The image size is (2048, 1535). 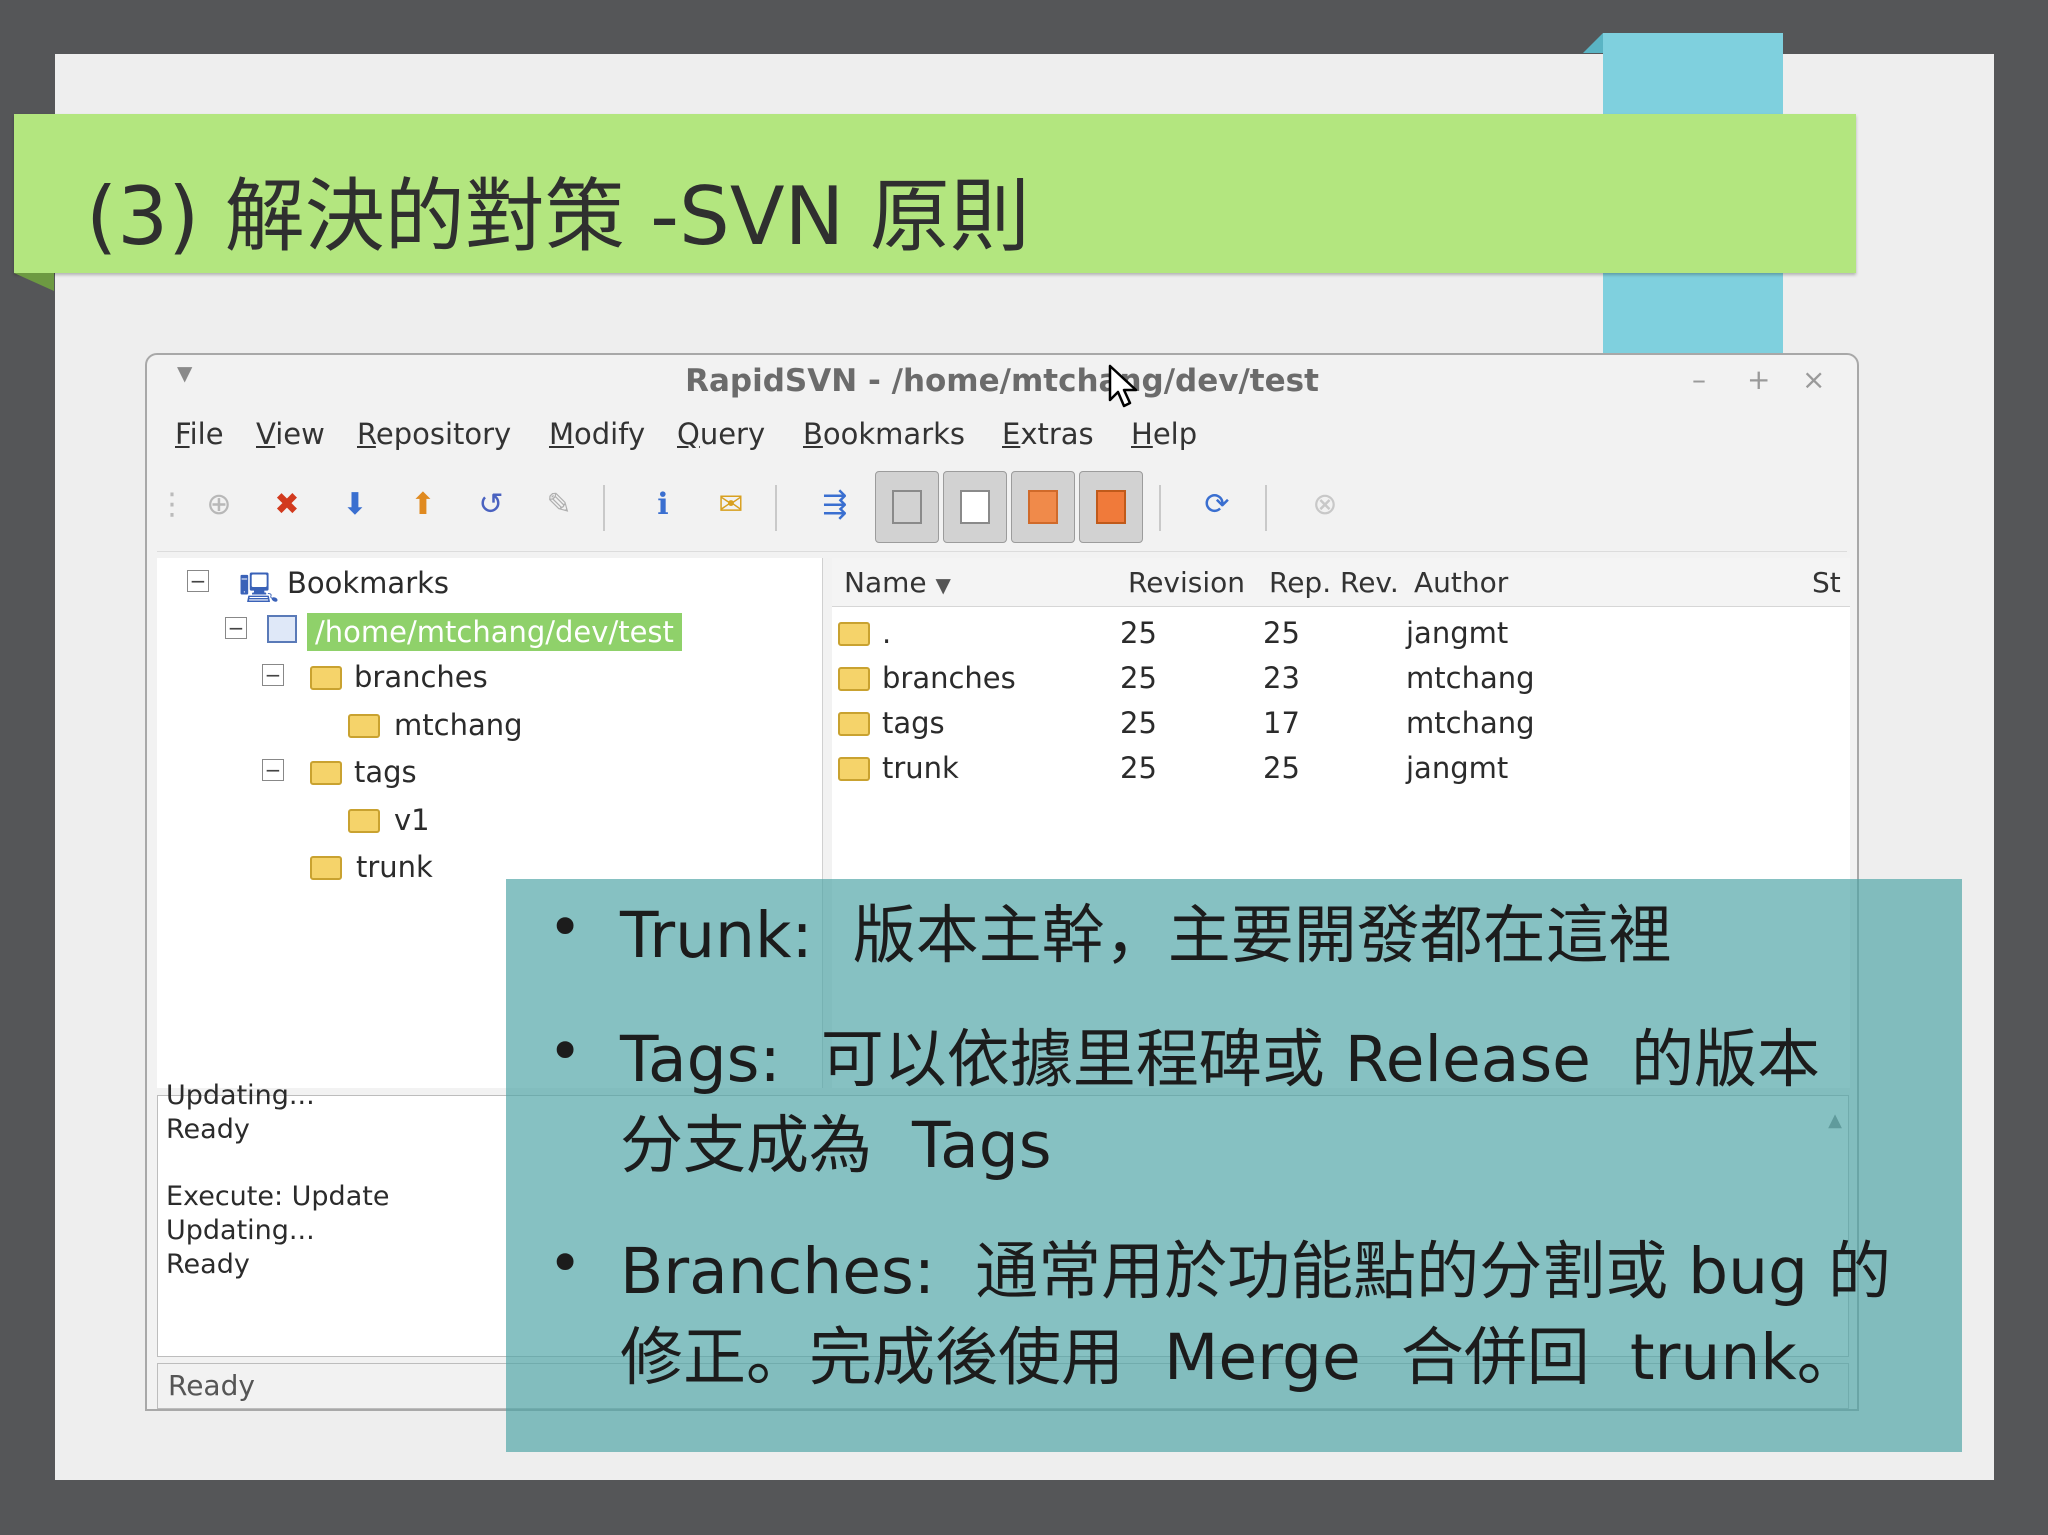 What do you see at coordinates (421, 677) in the screenshot?
I see `tree-label-branches: branches` at bounding box center [421, 677].